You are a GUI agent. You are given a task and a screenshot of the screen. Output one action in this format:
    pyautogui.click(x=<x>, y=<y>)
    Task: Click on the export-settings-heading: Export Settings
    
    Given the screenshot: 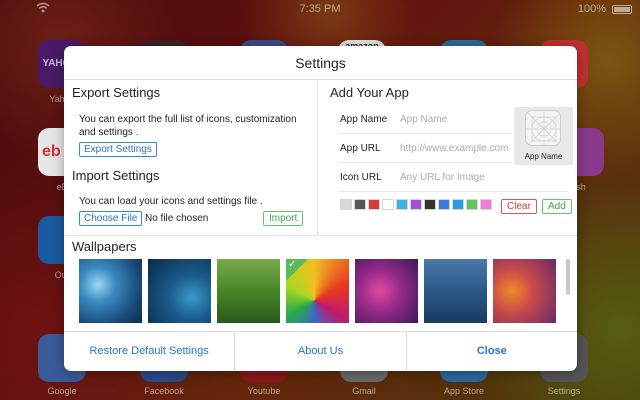 What is the action you would take?
    pyautogui.click(x=116, y=92)
    